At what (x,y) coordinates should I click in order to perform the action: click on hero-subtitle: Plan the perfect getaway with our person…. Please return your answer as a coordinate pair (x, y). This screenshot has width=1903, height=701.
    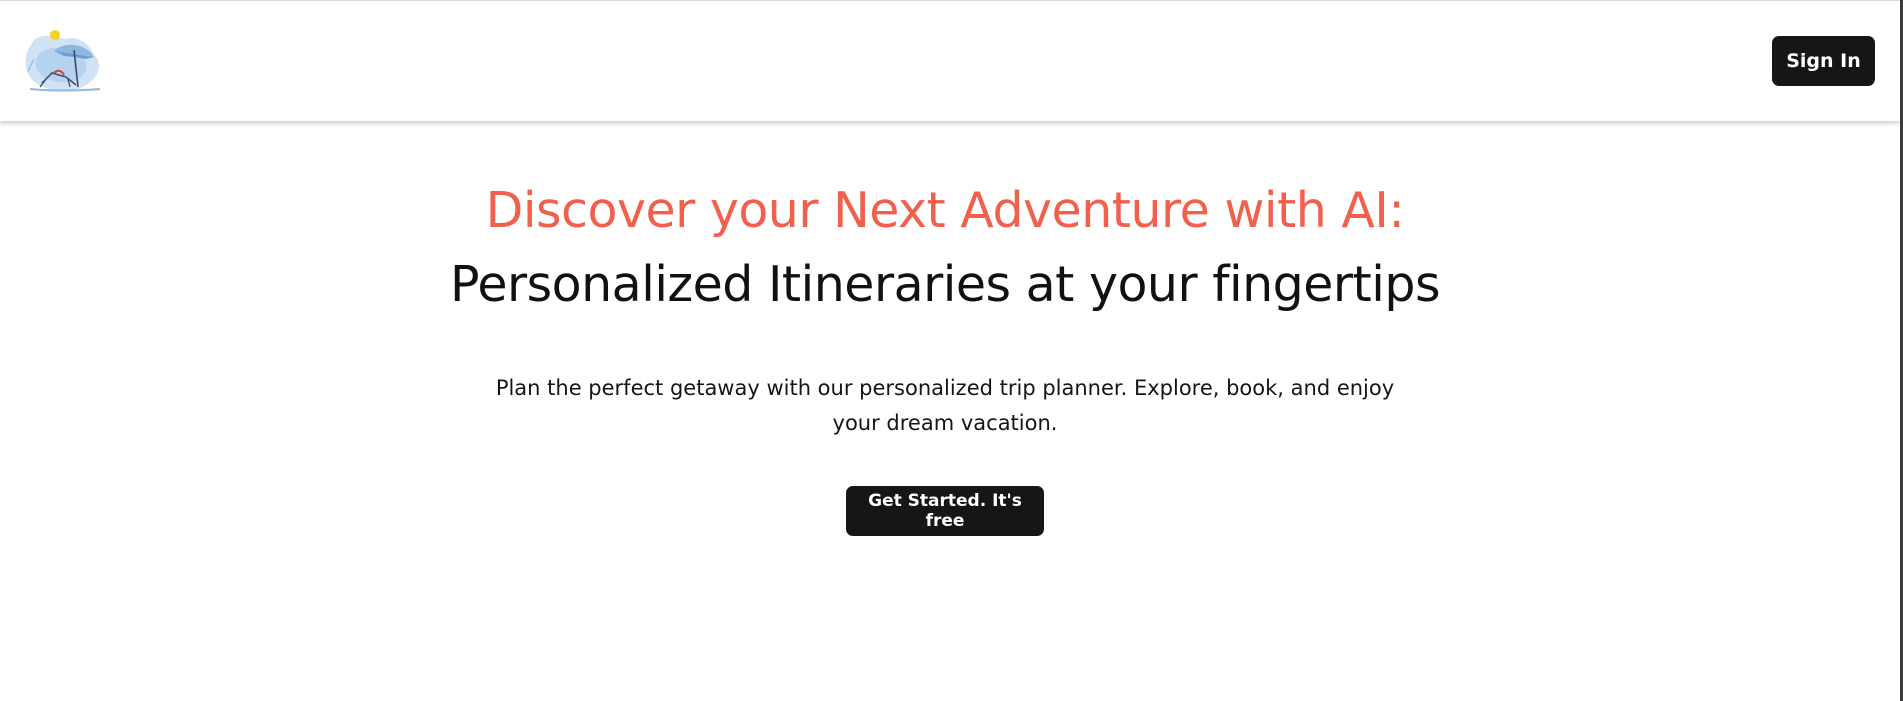
    Looking at the image, I should click on (945, 405).